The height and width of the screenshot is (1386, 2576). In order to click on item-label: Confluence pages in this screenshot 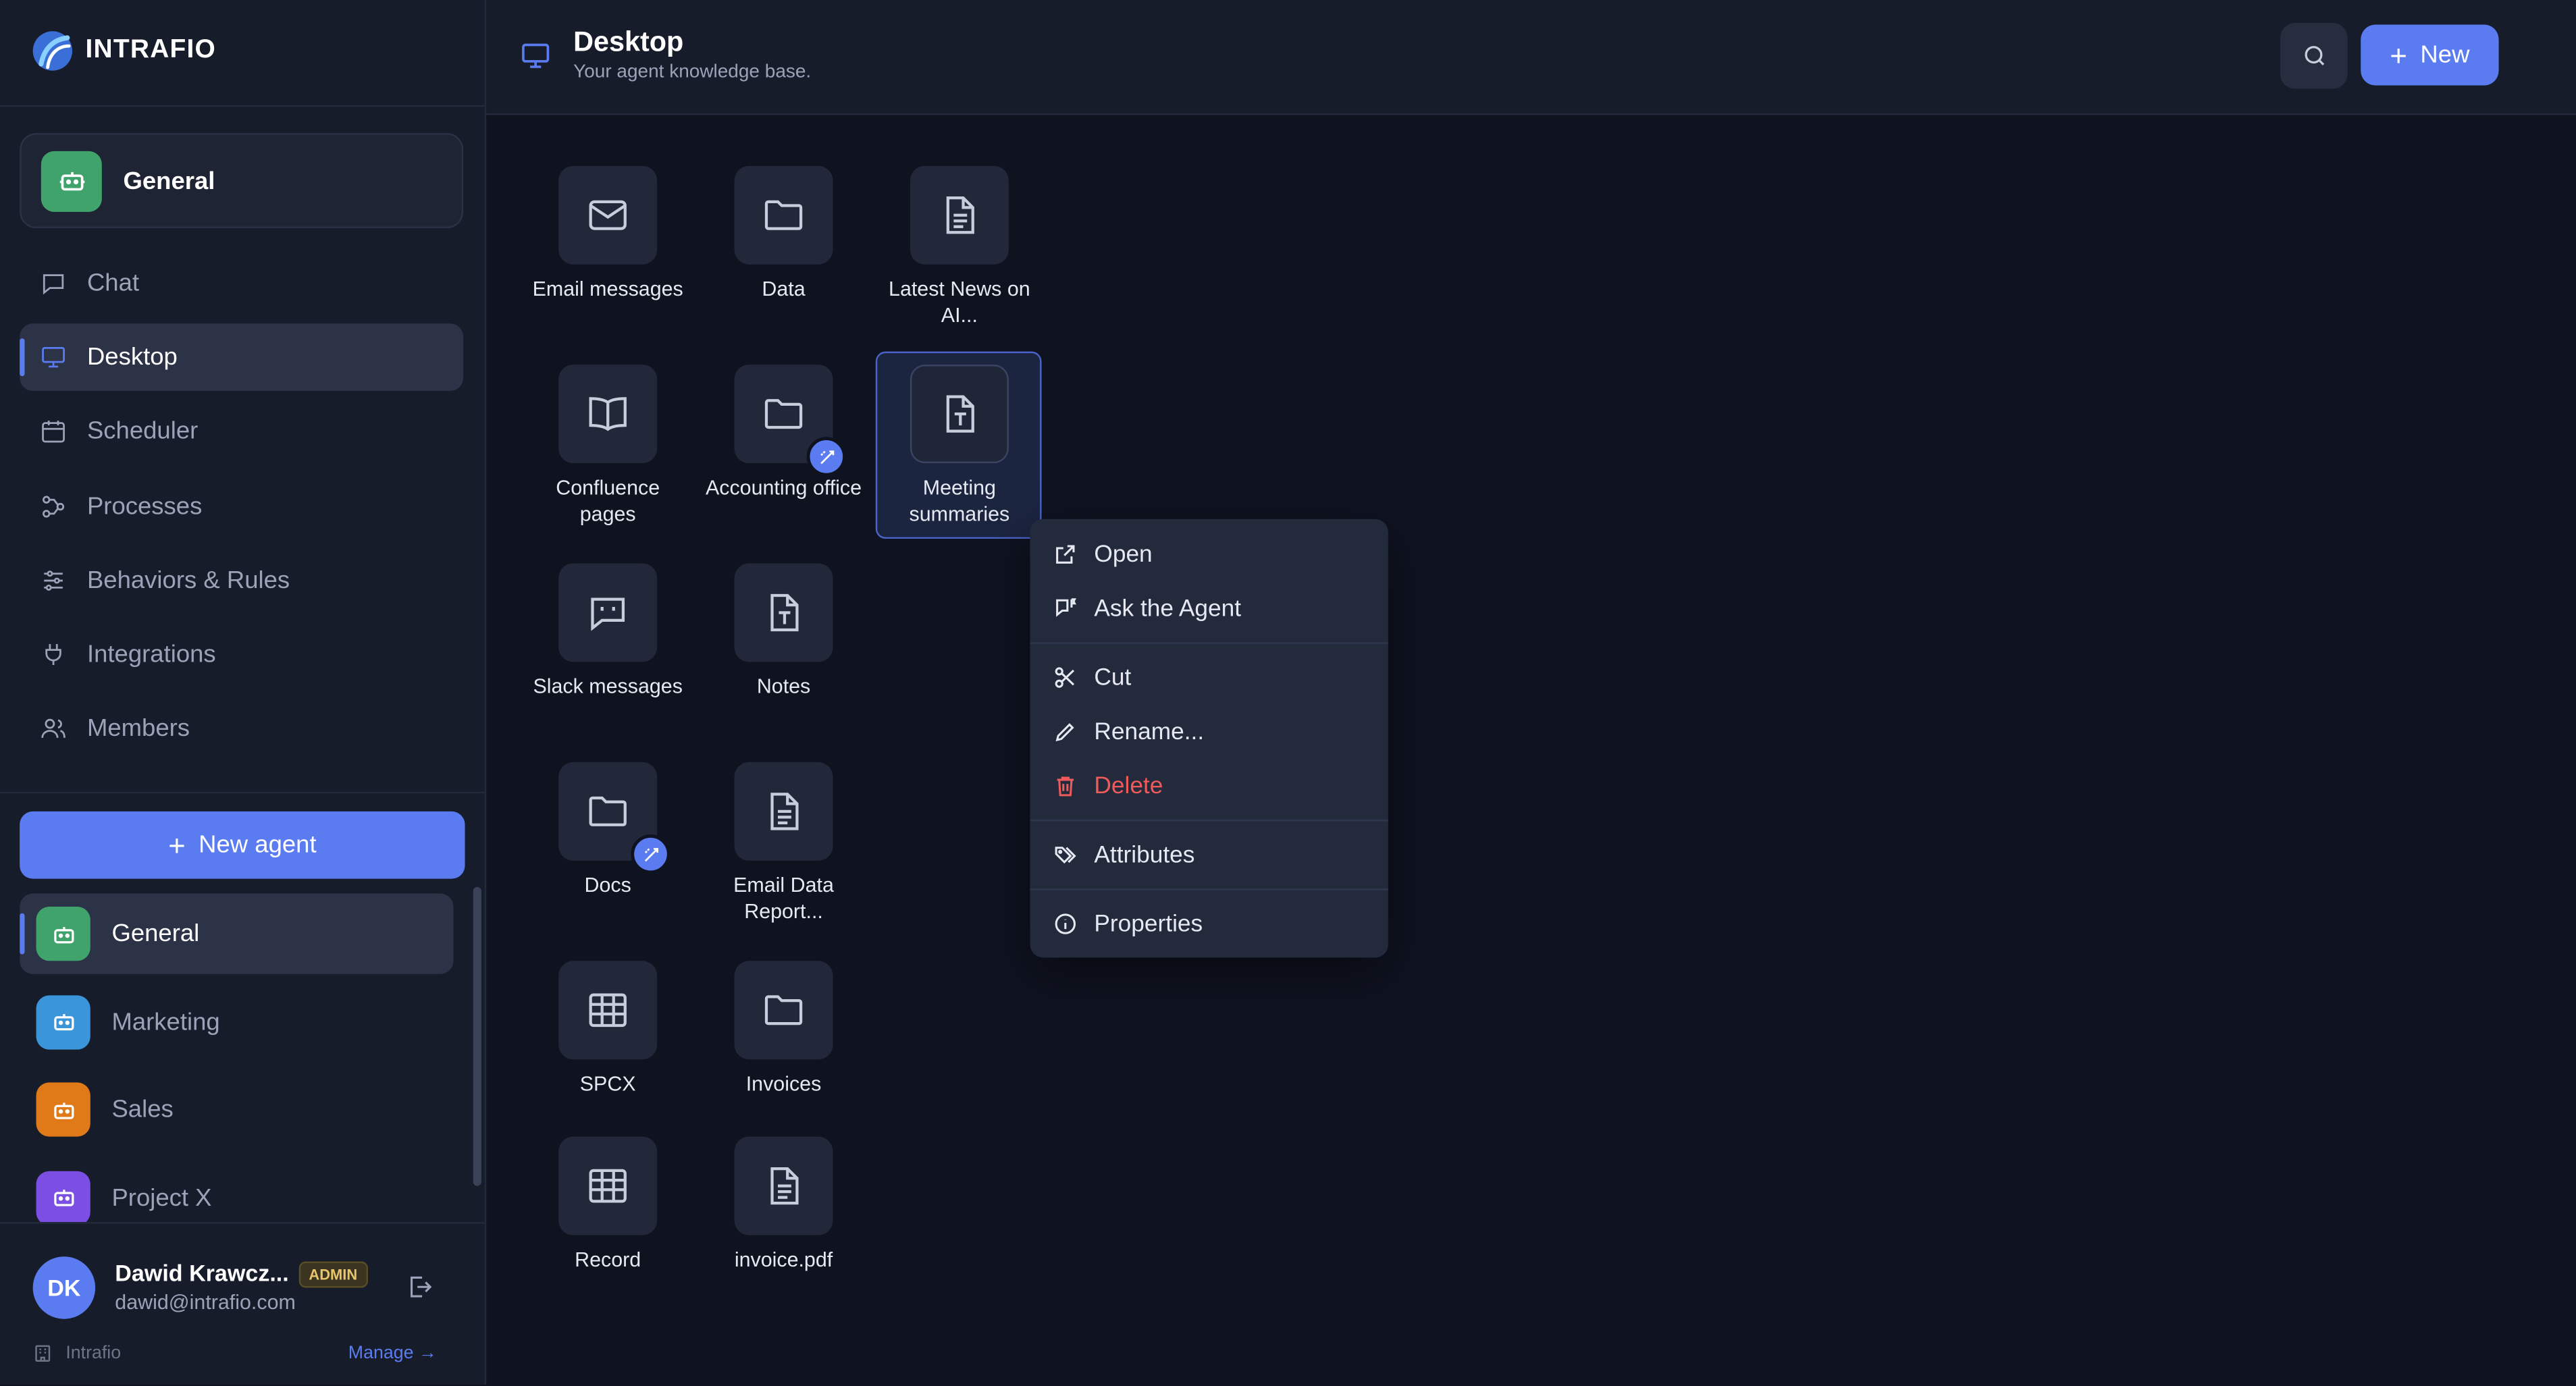, I will do `click(608, 501)`.